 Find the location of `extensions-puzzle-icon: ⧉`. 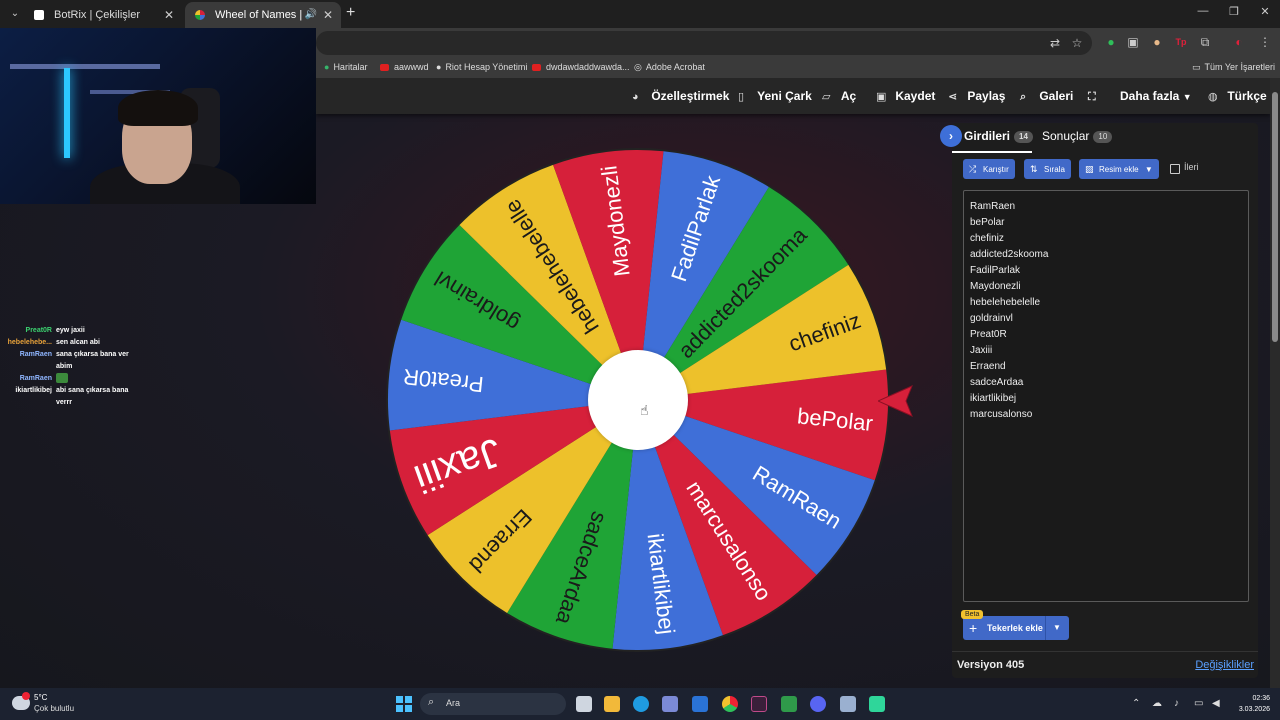

extensions-puzzle-icon: ⧉ is located at coordinates (1205, 42).